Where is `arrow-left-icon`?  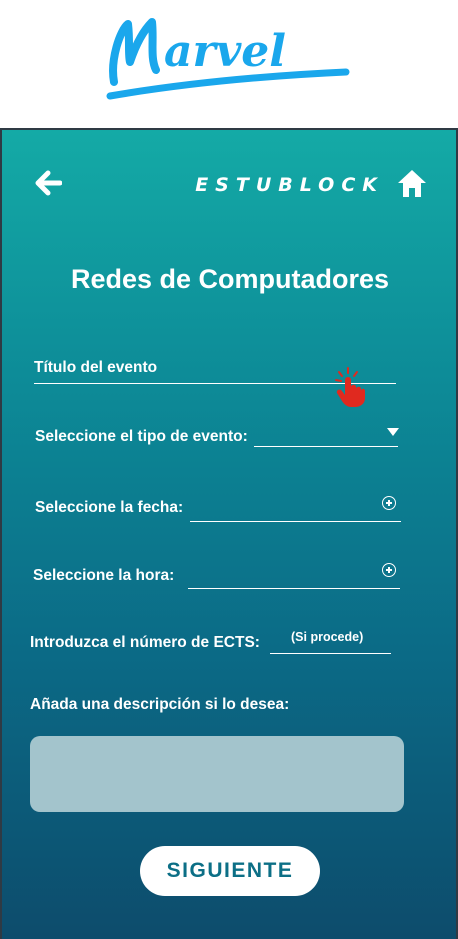
arrow-left-icon is located at coordinates (48, 185).